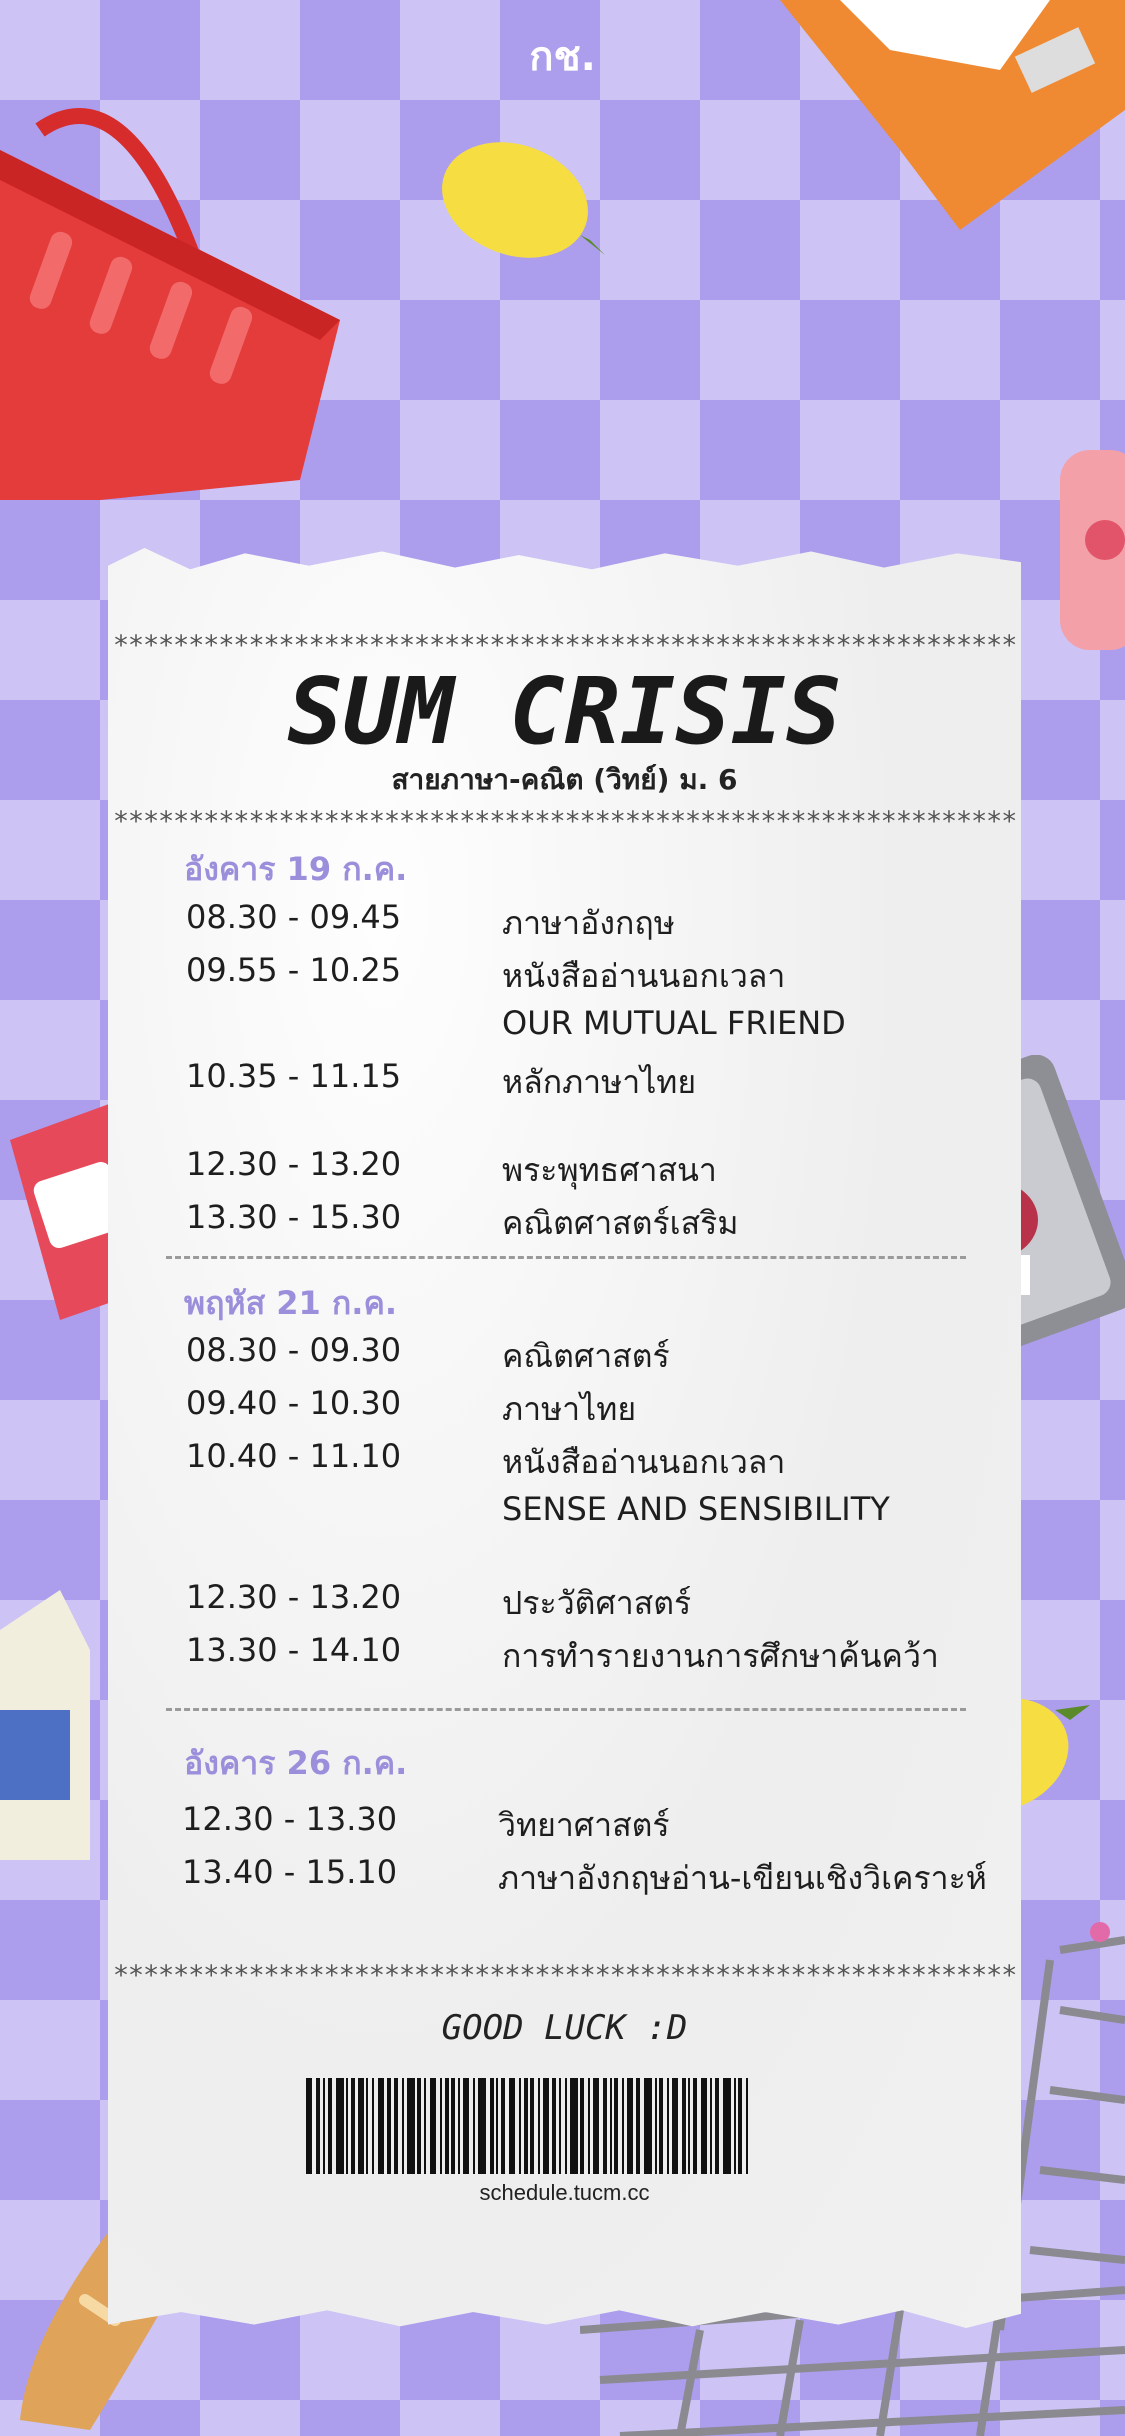 This screenshot has height=2436, width=1125. What do you see at coordinates (296, 1763) in the screenshot?
I see `day-label: อังคาร 26 ก.ค.` at bounding box center [296, 1763].